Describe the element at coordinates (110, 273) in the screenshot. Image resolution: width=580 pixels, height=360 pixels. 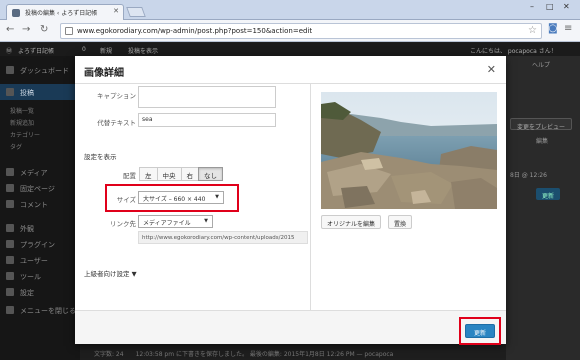
I see `advanced-settings-toggle: 上級者向け設定 ▼` at that location.